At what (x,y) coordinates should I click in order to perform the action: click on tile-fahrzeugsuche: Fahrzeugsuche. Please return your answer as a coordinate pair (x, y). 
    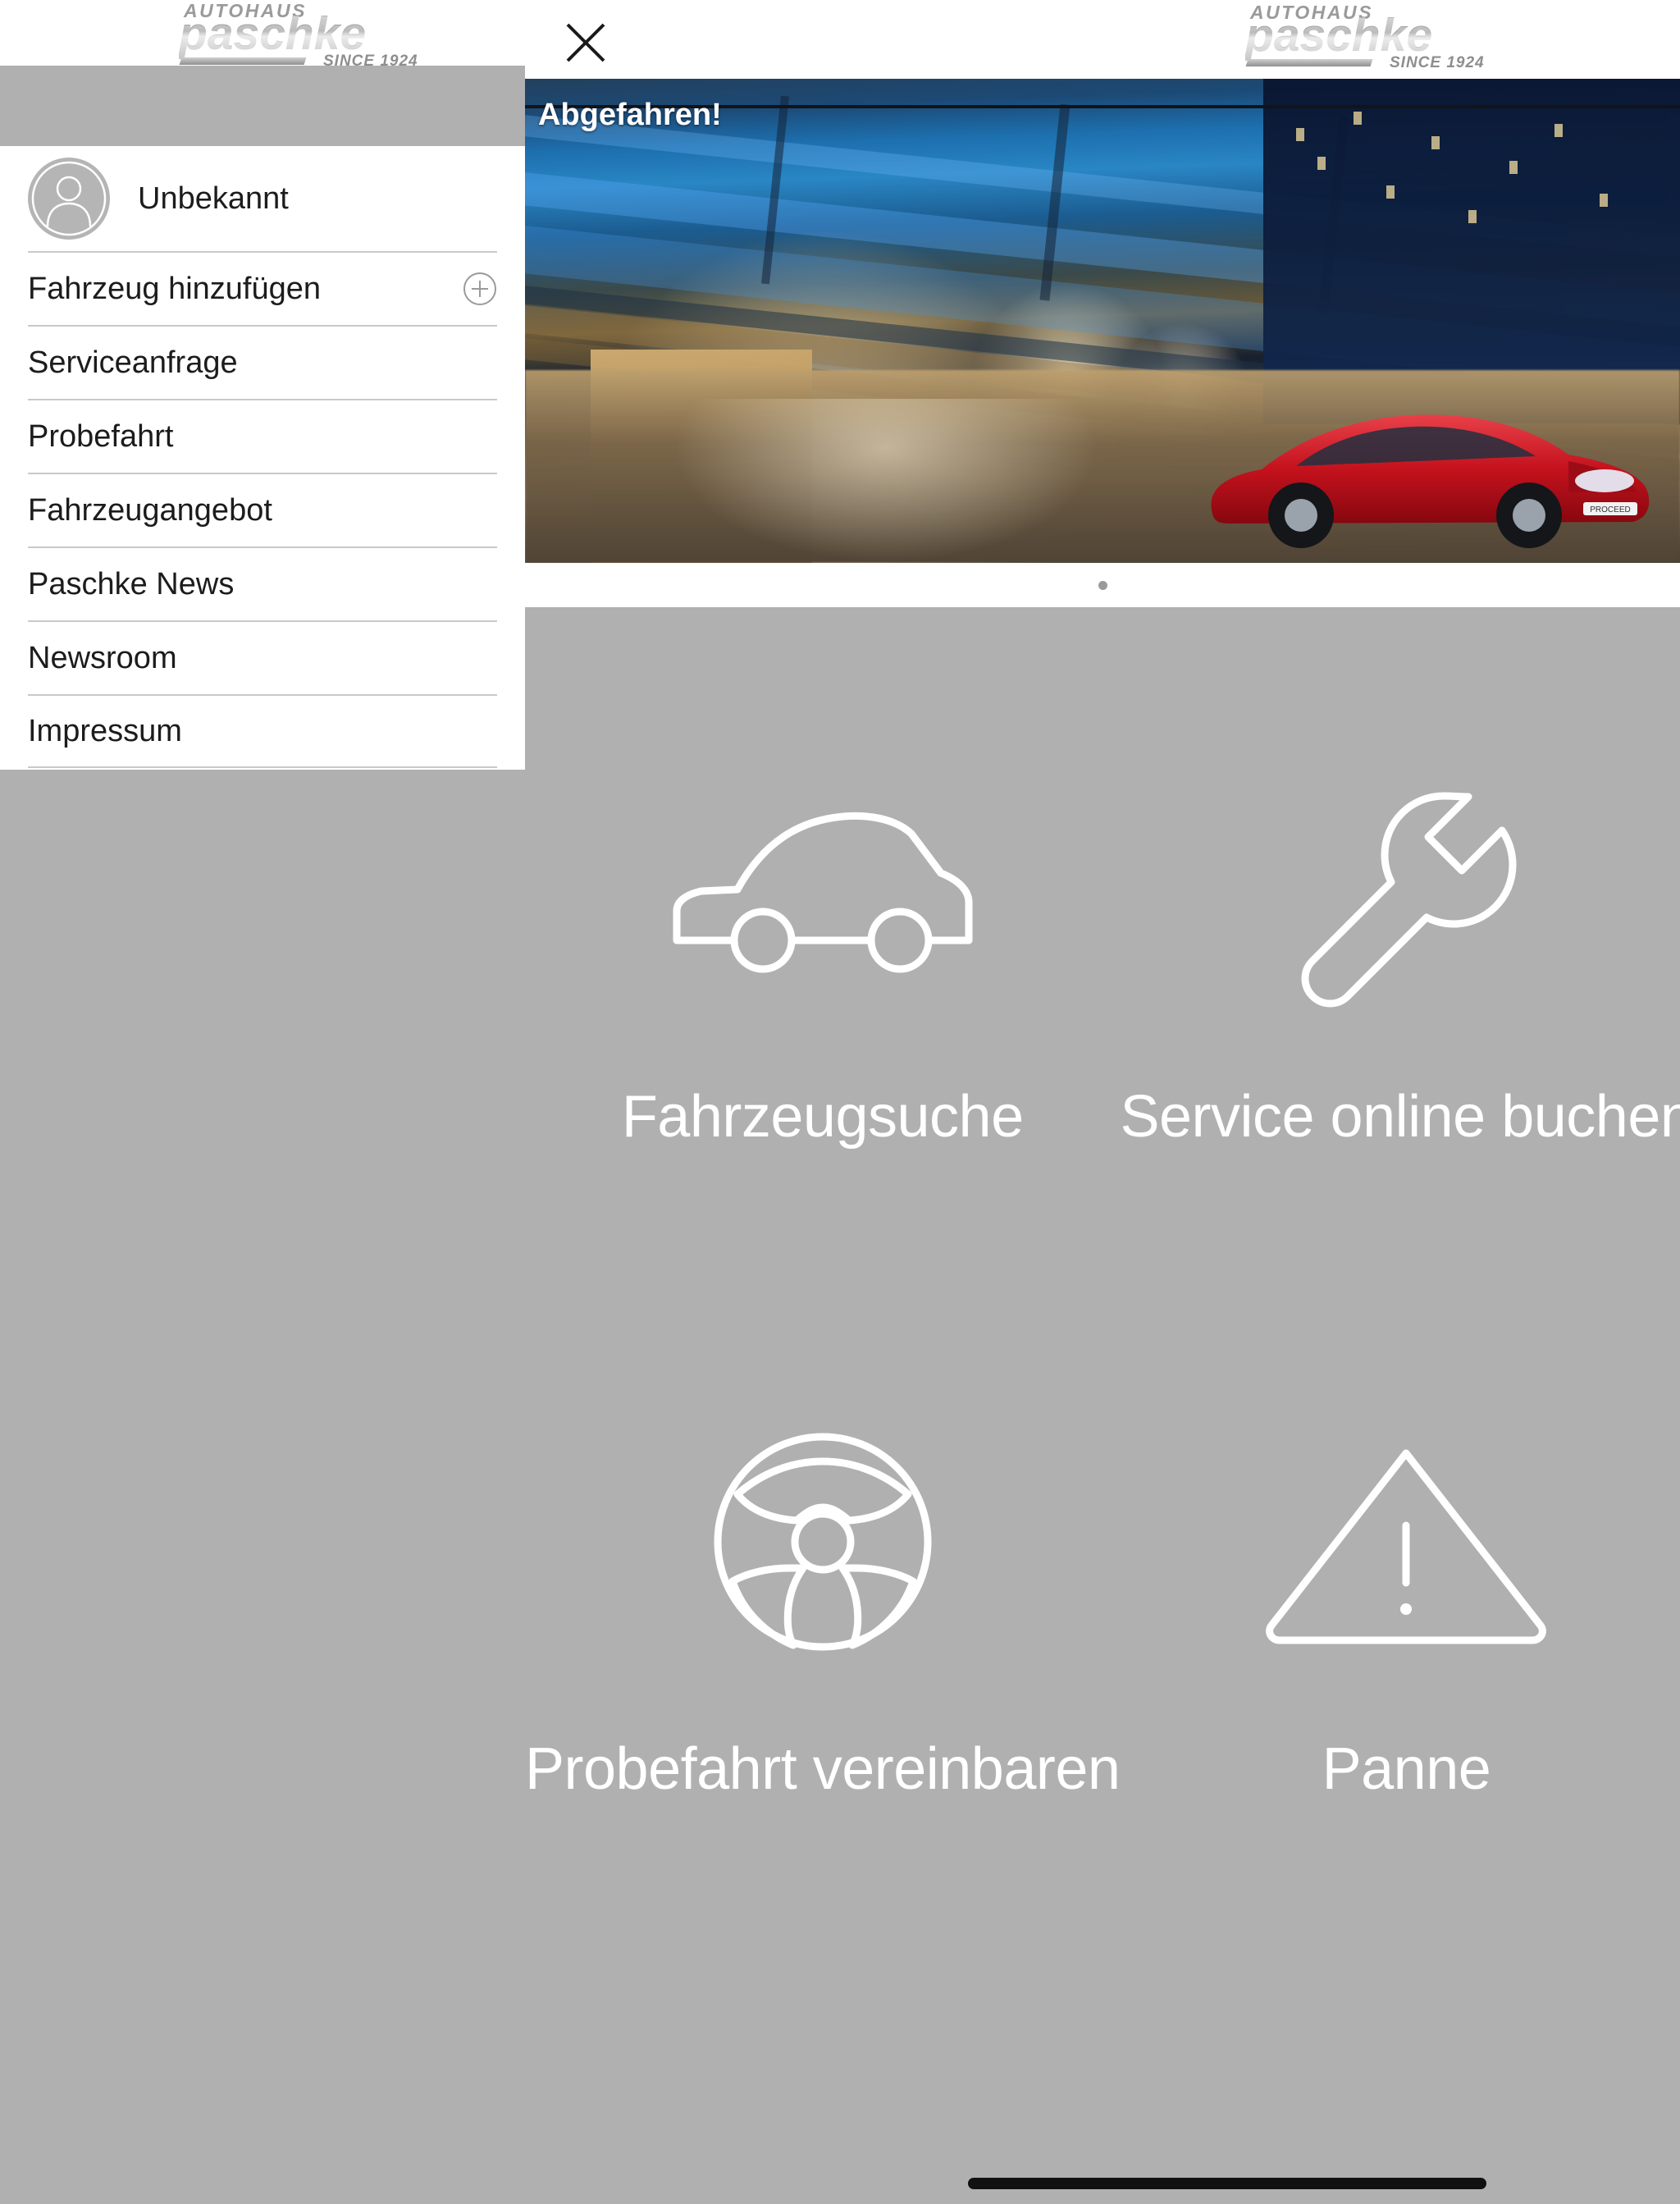
    Looking at the image, I should click on (823, 933).